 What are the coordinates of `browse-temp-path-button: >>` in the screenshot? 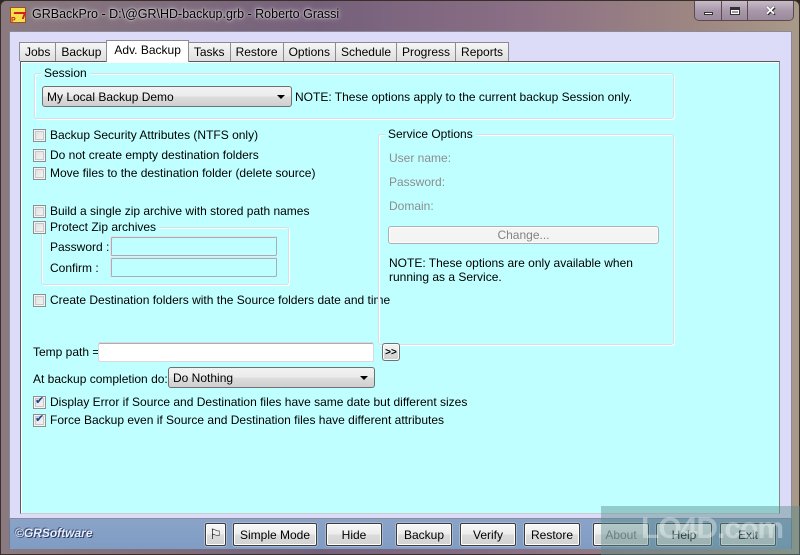 It's located at (391, 352).